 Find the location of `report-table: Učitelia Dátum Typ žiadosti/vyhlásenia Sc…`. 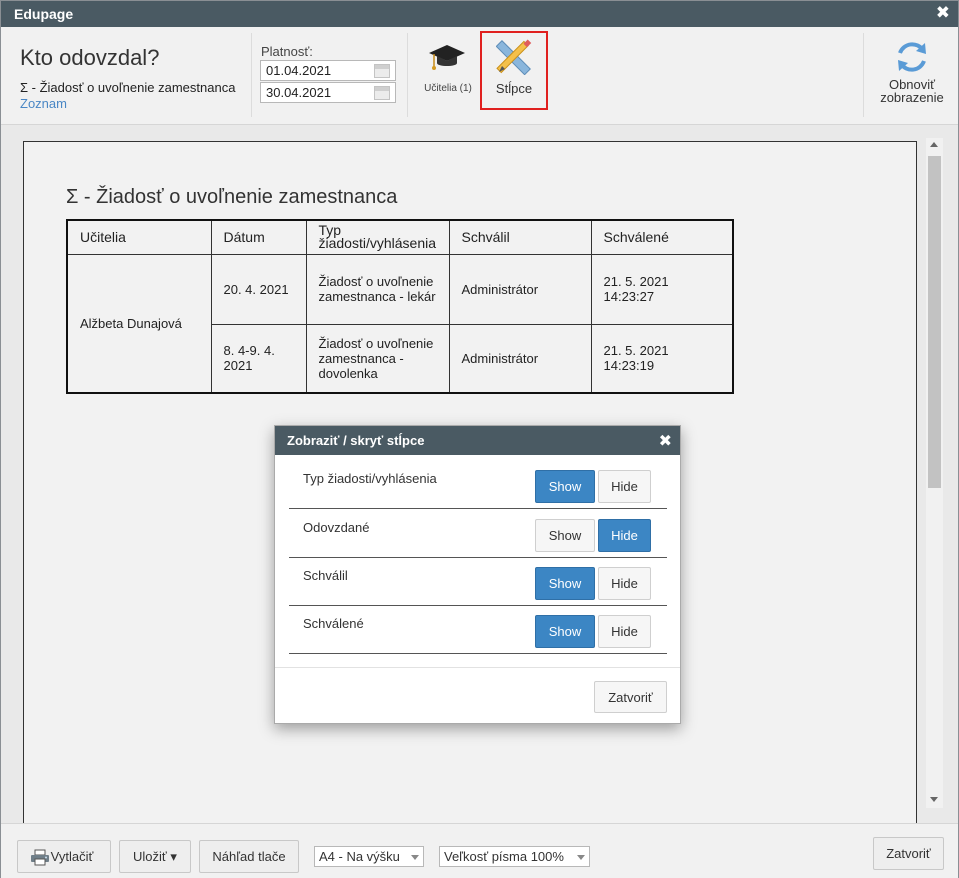

report-table: Učitelia Dátum Typ žiadosti/vyhlásenia Sc… is located at coordinates (400, 306).